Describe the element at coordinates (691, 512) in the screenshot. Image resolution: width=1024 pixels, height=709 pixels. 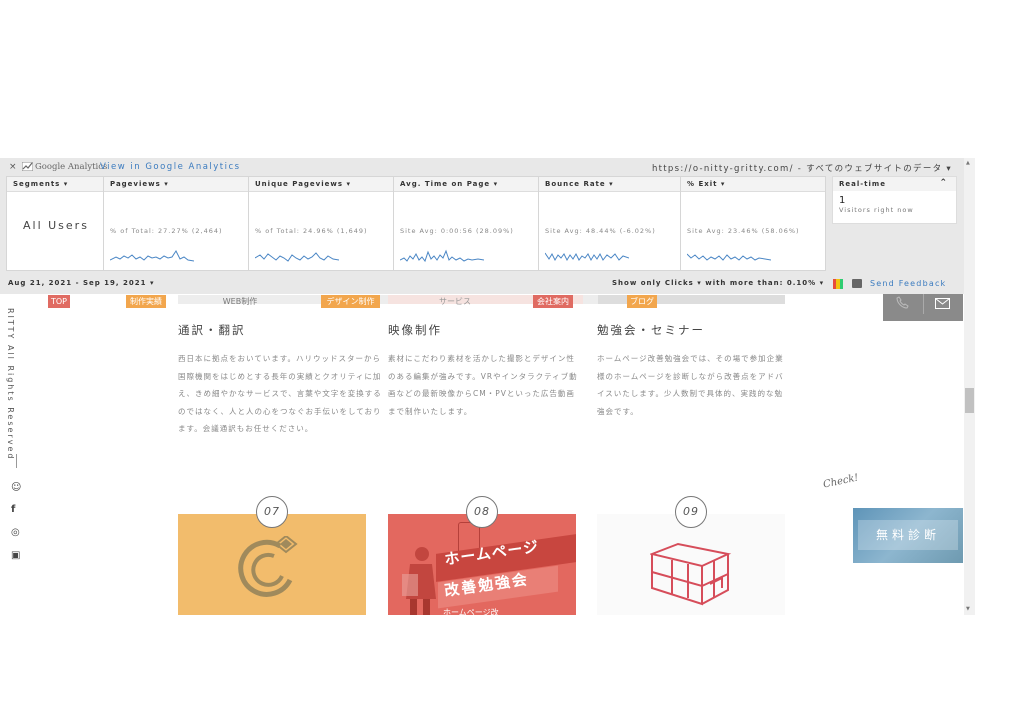
I see `card-number: 09` at that location.